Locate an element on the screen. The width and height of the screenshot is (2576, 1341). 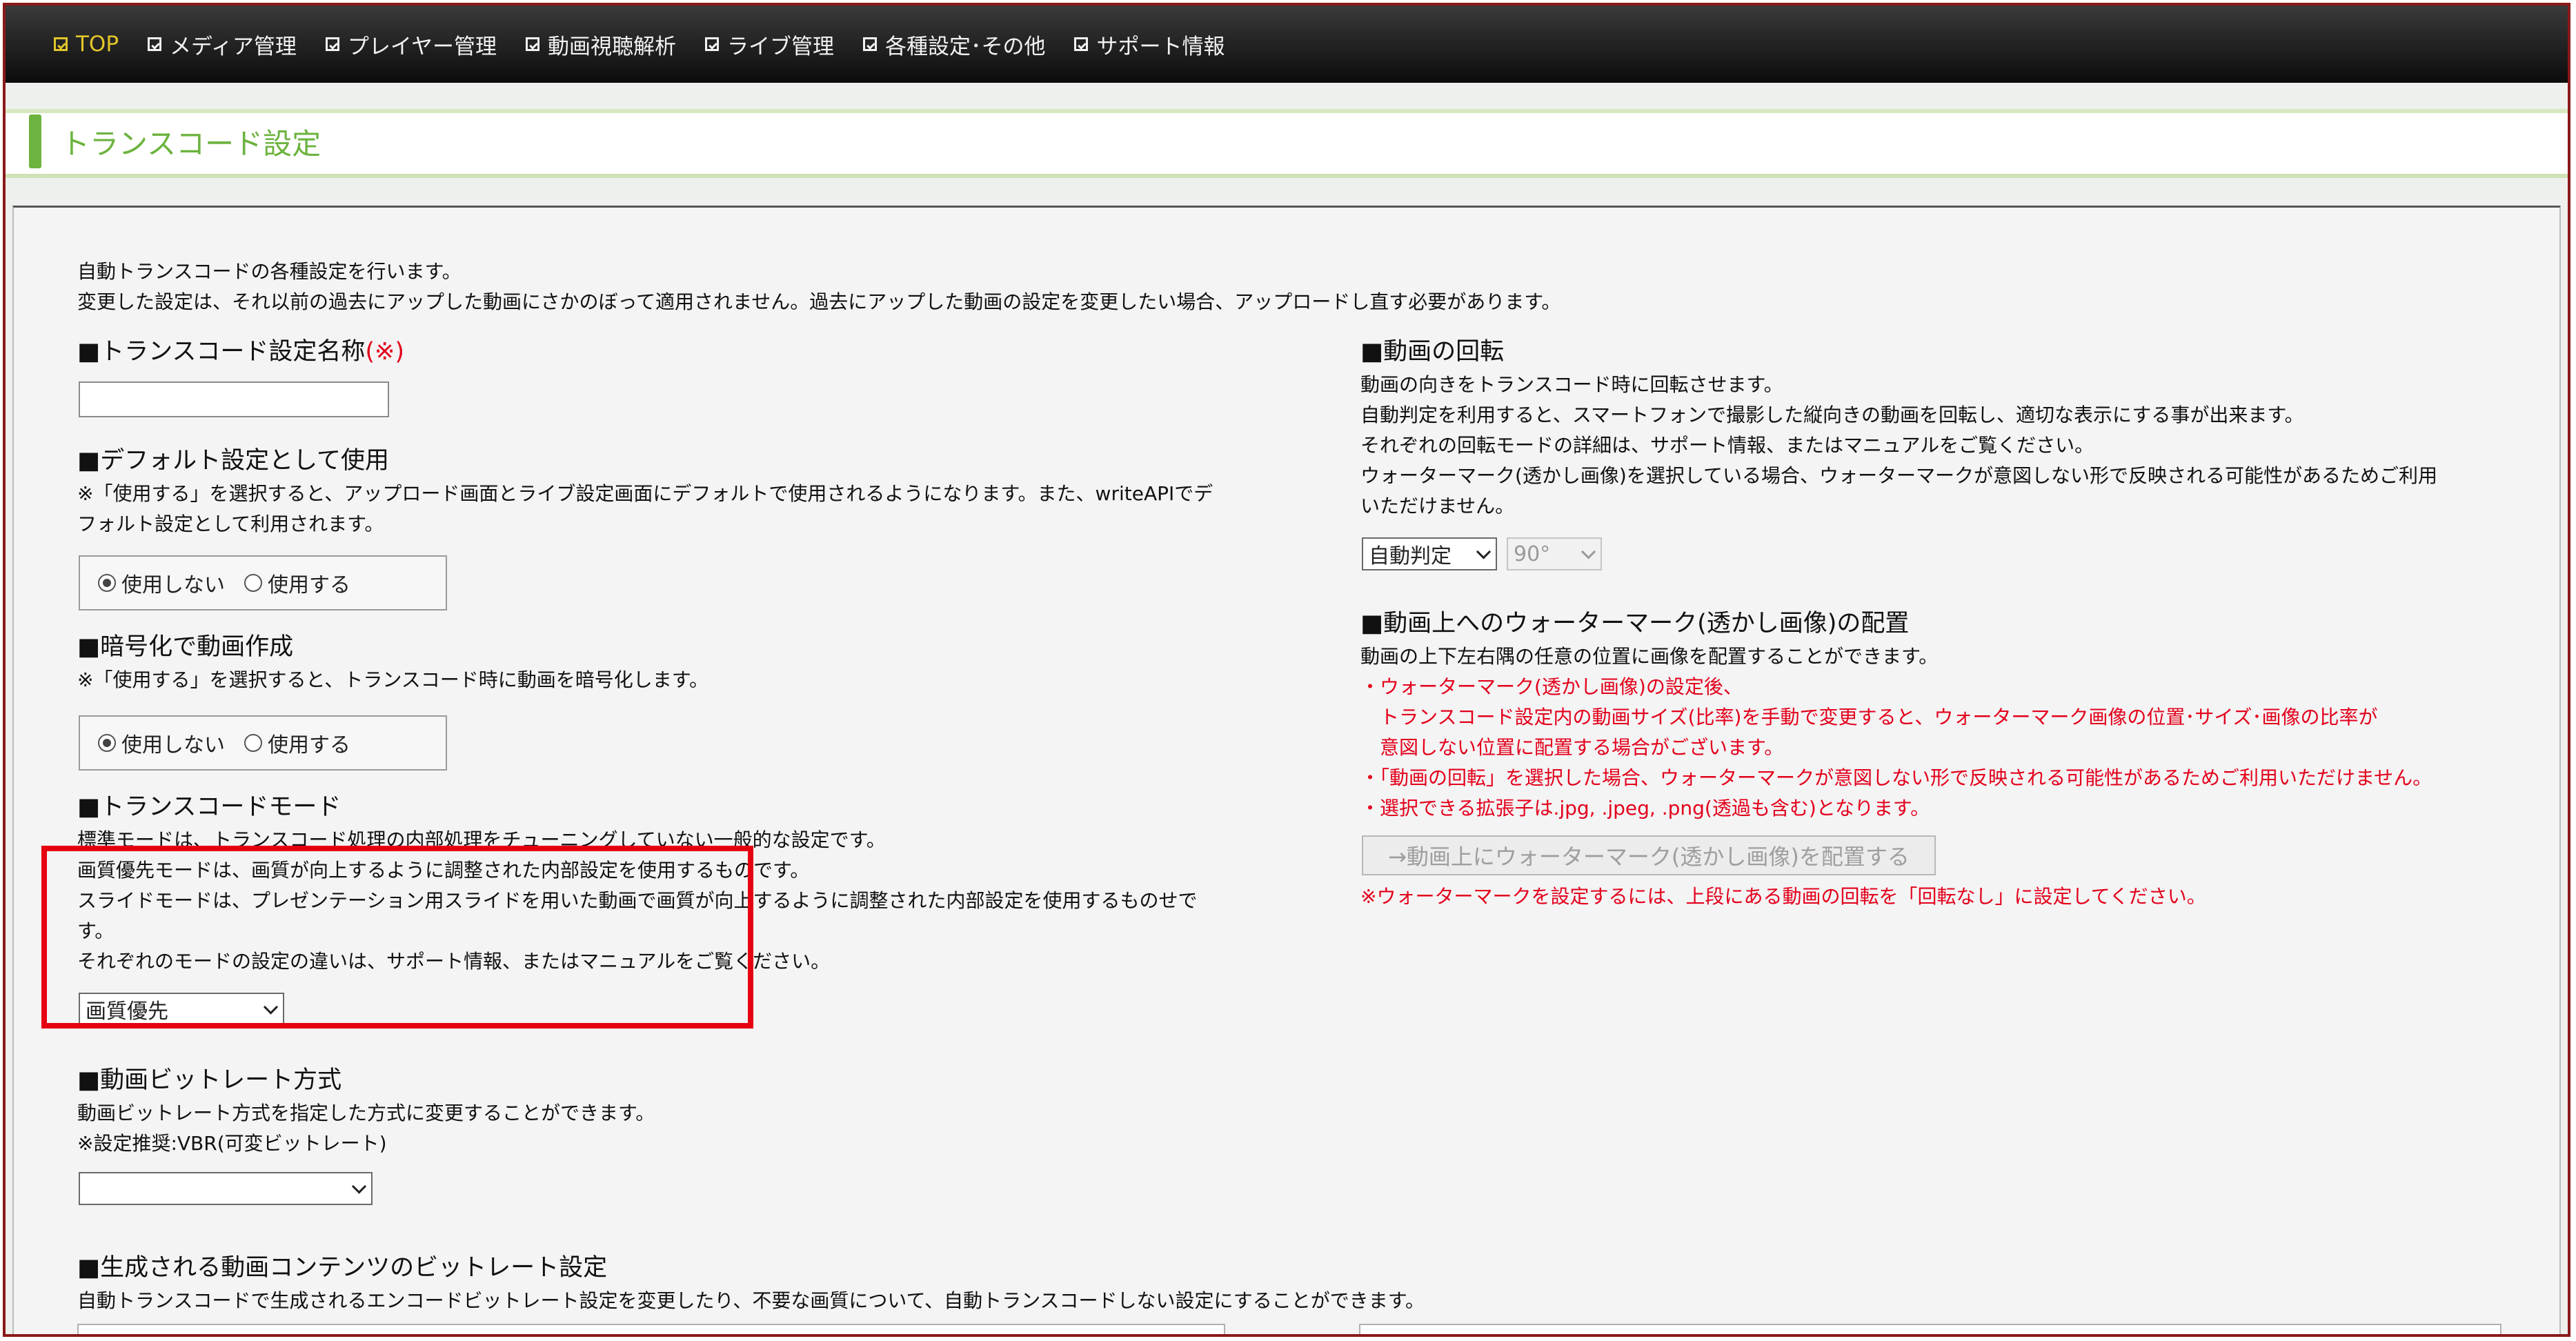
nav-item-settings: 各種設定･その他 is located at coordinates (954, 44).